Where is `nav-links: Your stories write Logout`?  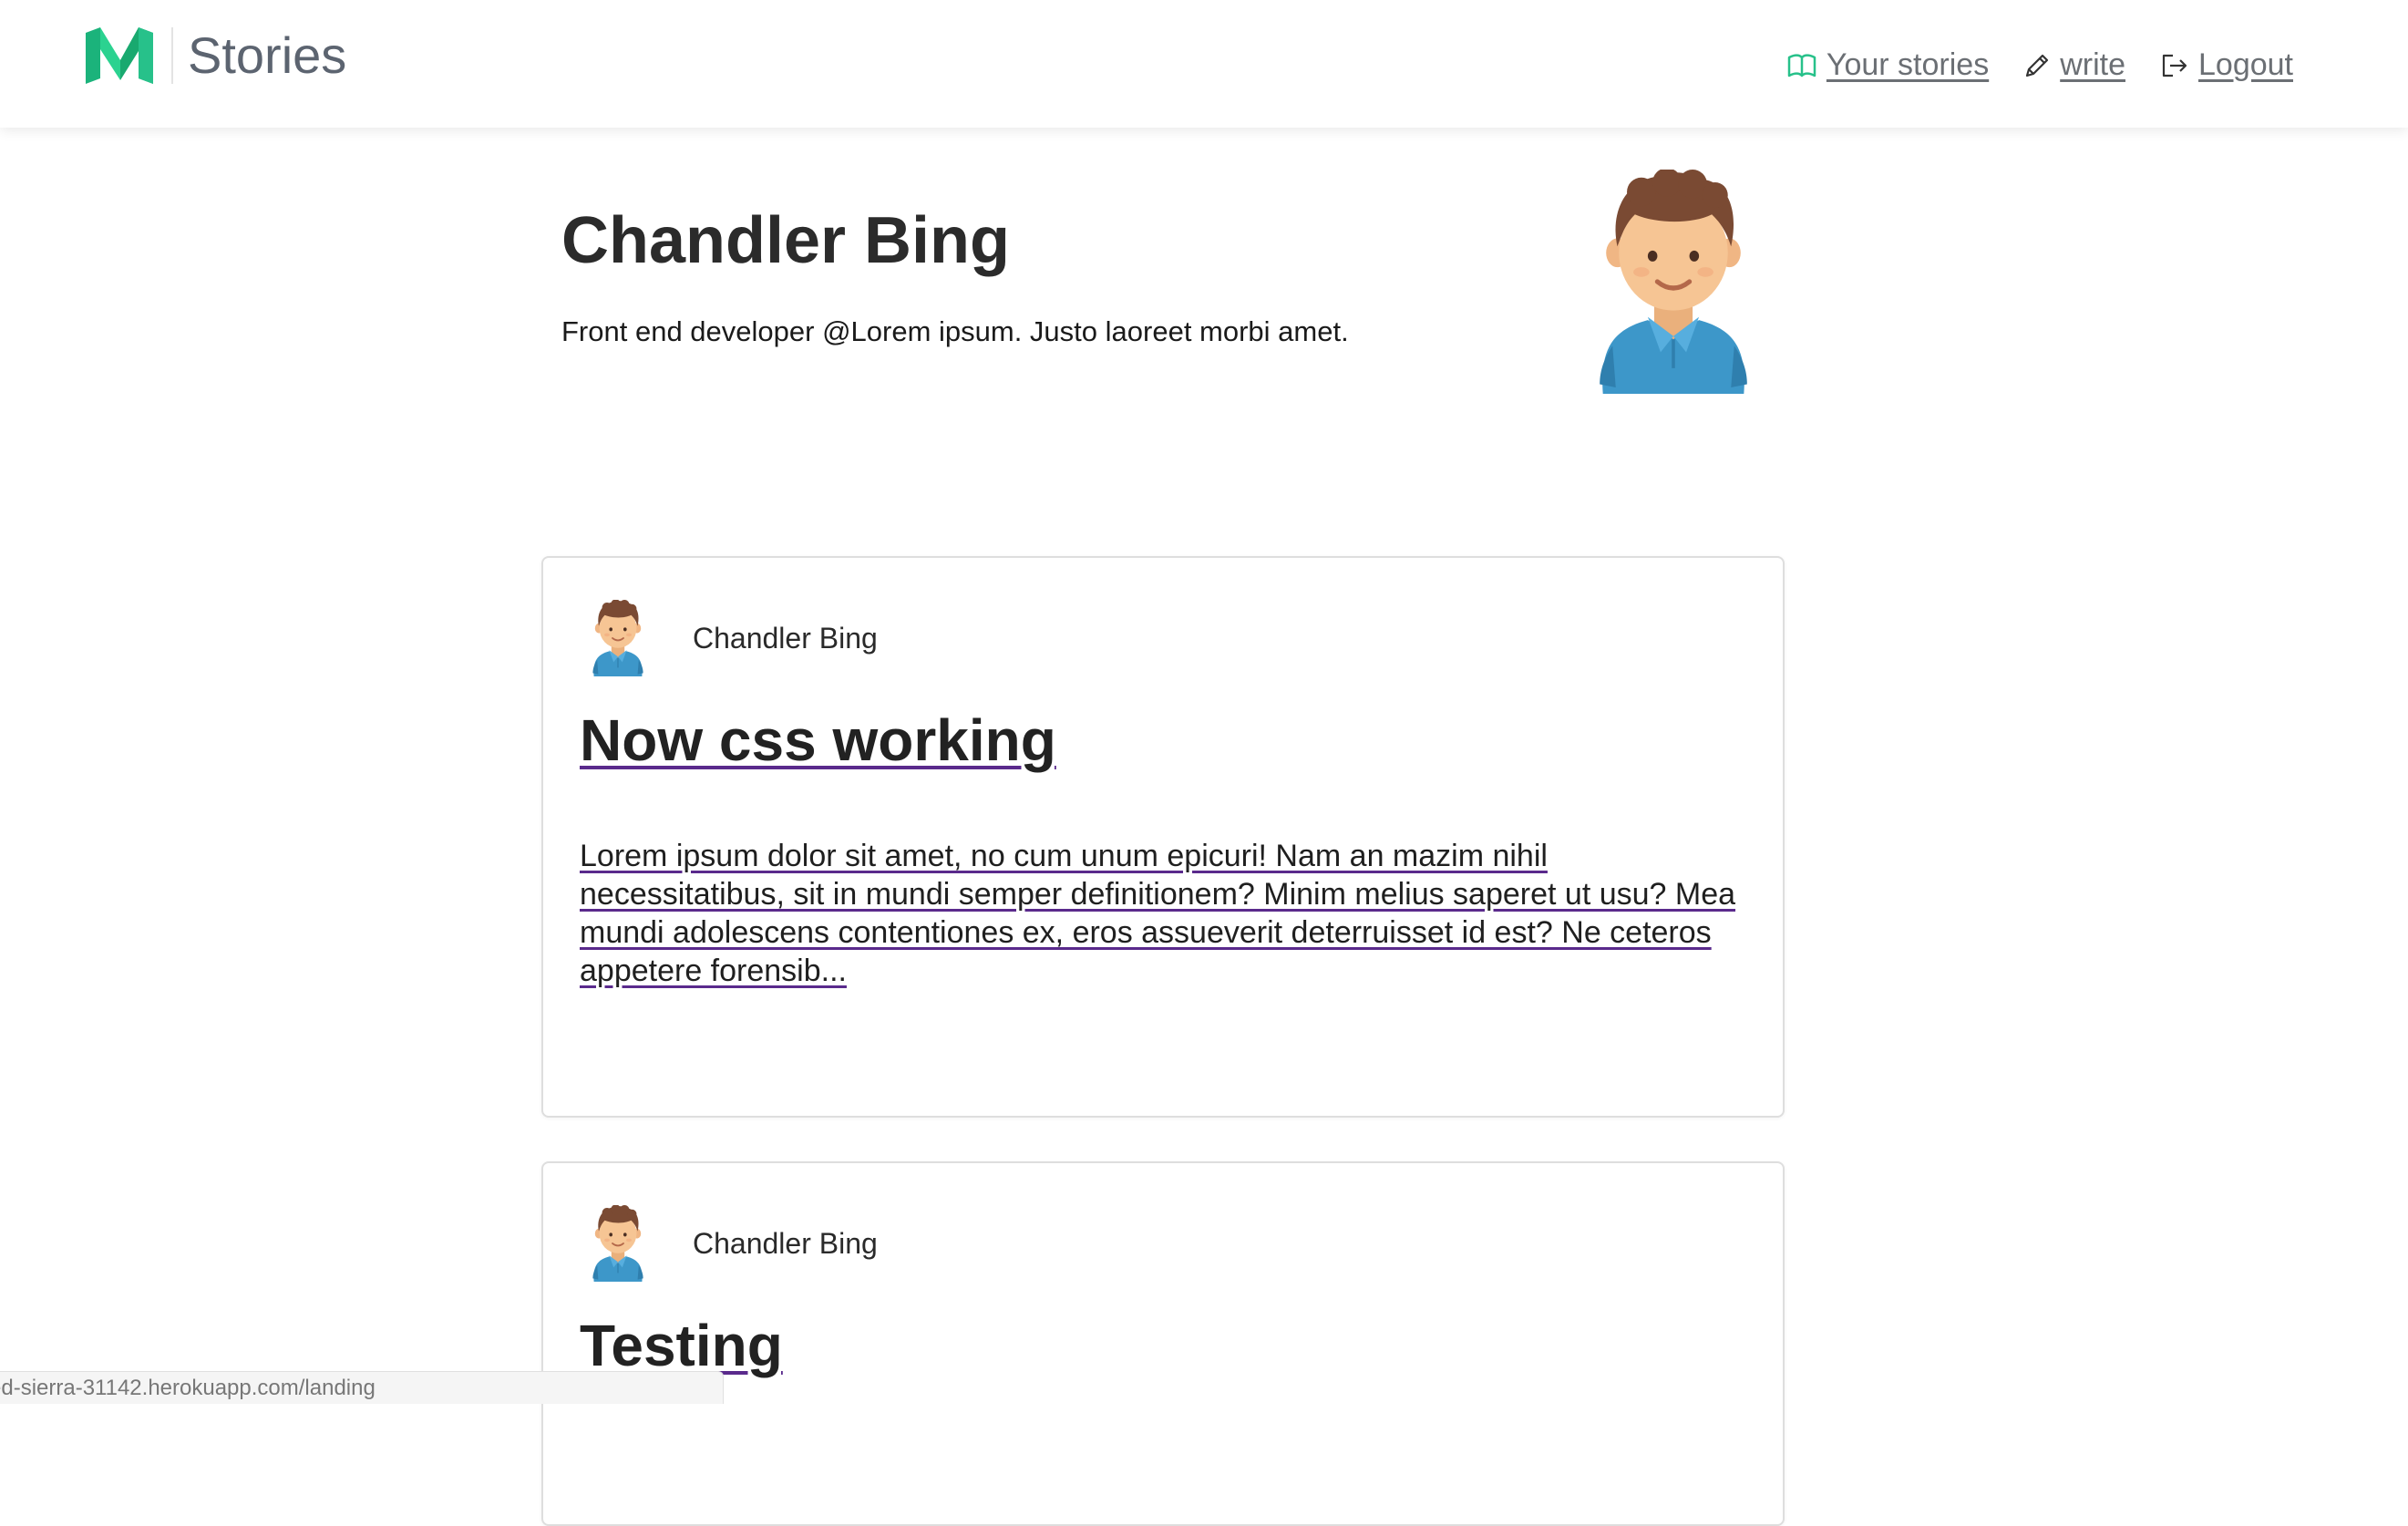 nav-links: Your stories write Logout is located at coordinates (2022, 65).